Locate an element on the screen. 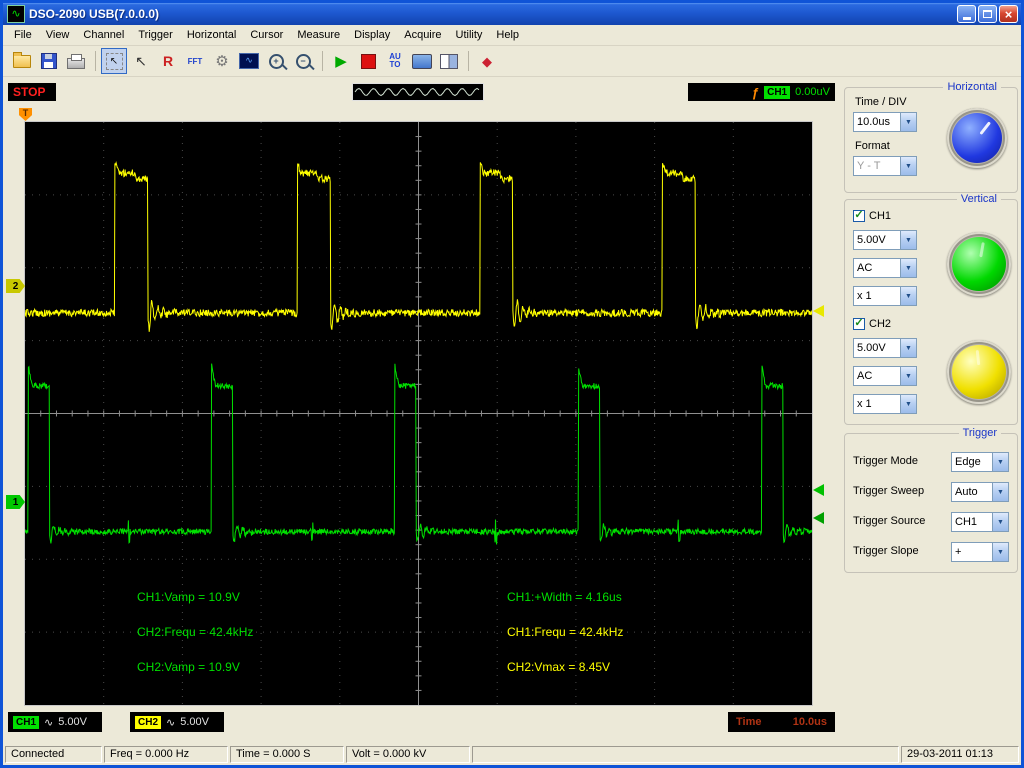 This screenshot has height=768, width=1024. preview-svg is located at coordinates (417, 92).